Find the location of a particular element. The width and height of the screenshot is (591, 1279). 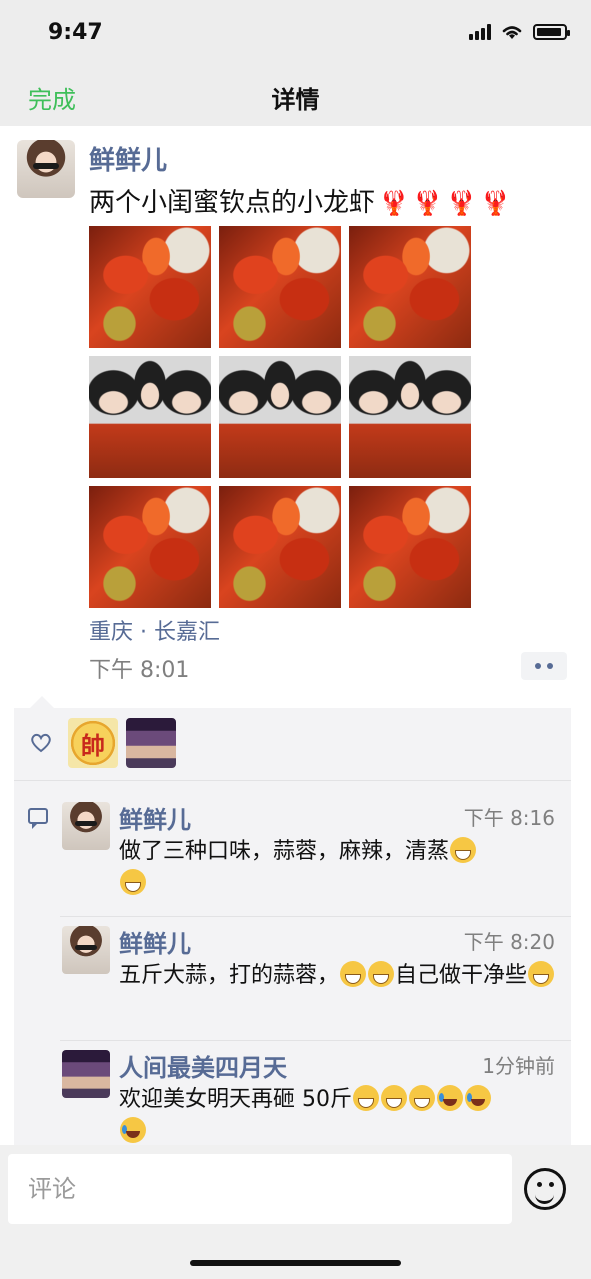

comment-text-body: 做了三种口味，蒜蓉，麻辣，清蒸 is located at coordinates (284, 851).